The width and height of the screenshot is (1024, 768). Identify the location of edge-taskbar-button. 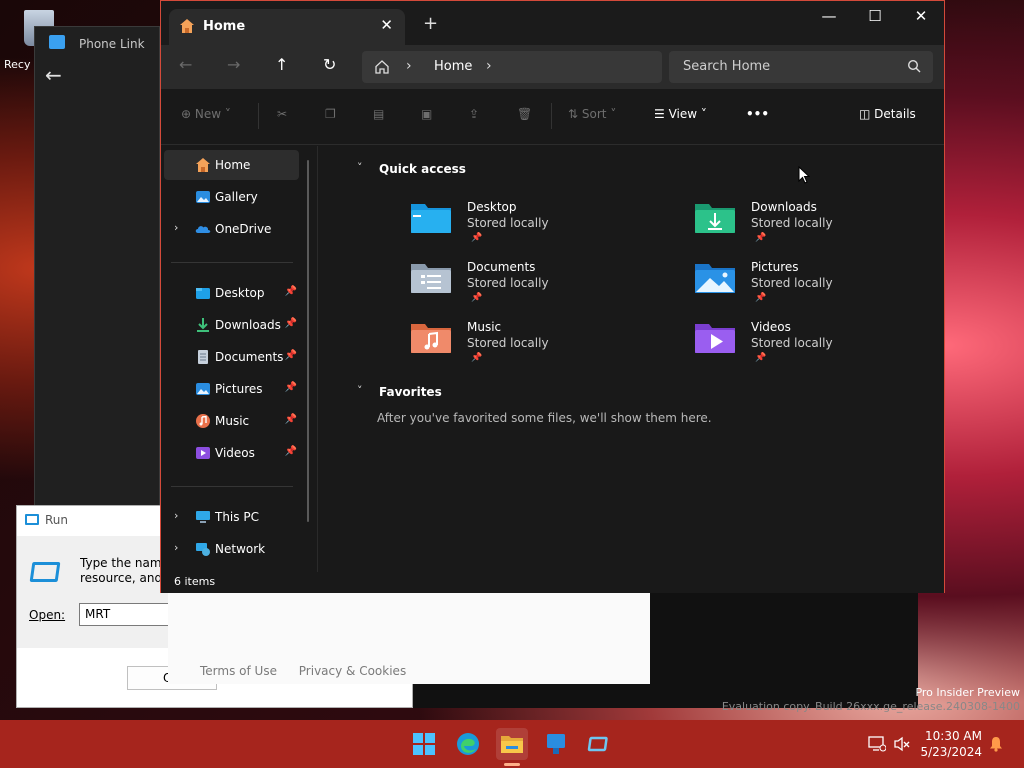
(468, 744).